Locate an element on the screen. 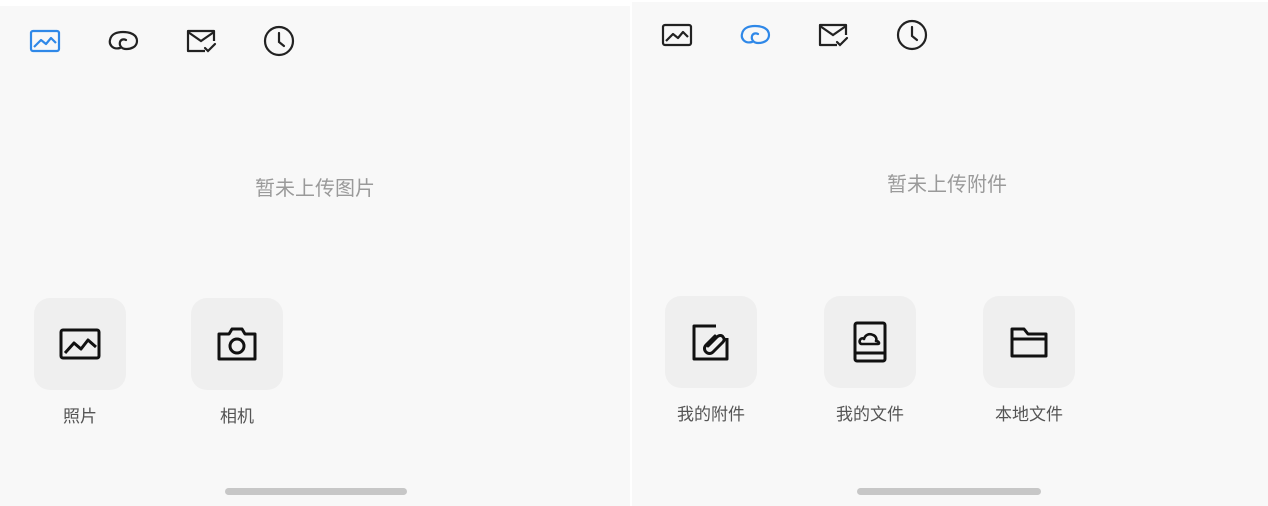 This screenshot has width=1268, height=506. folder-icon is located at coordinates (1029, 342).